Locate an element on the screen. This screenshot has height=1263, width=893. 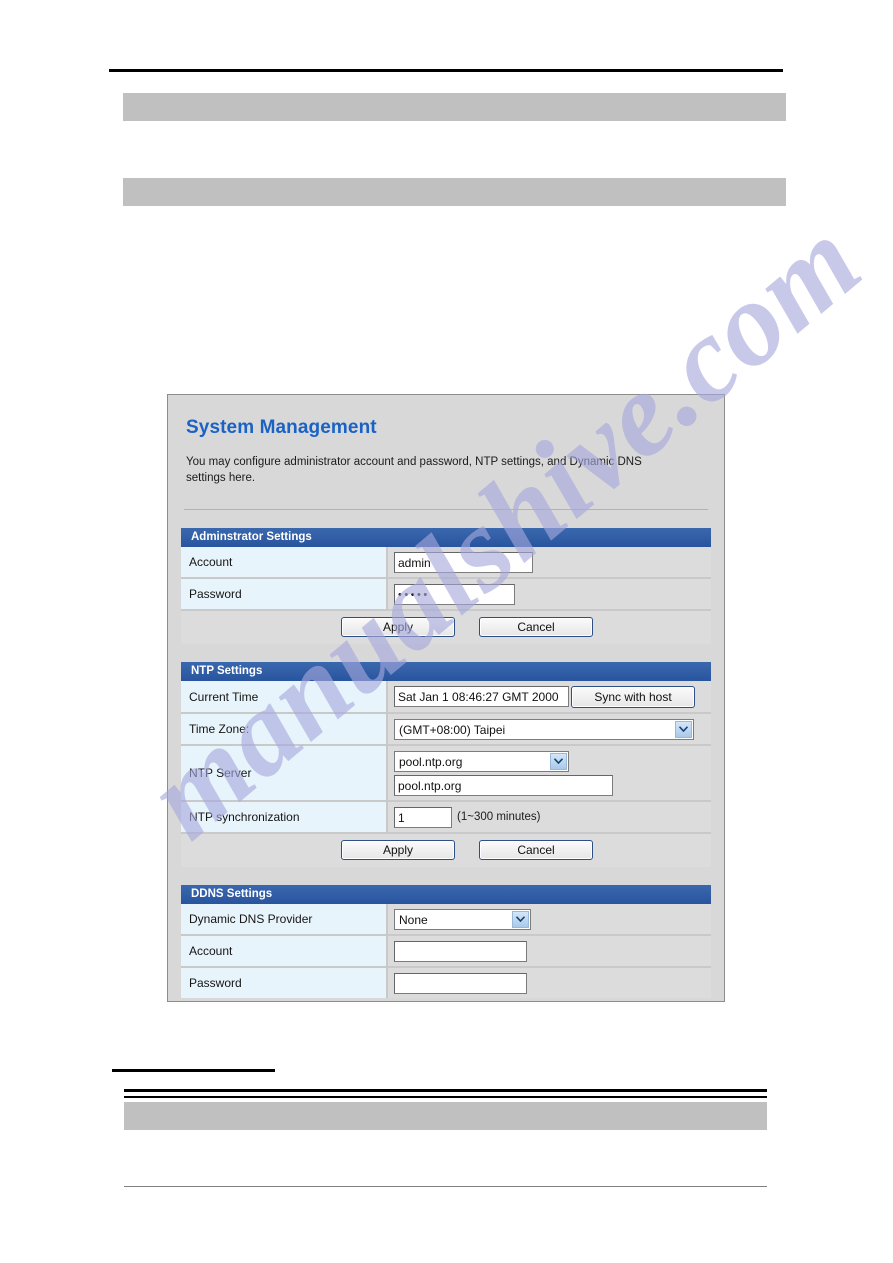
title-divider is located at coordinates (446, 509).